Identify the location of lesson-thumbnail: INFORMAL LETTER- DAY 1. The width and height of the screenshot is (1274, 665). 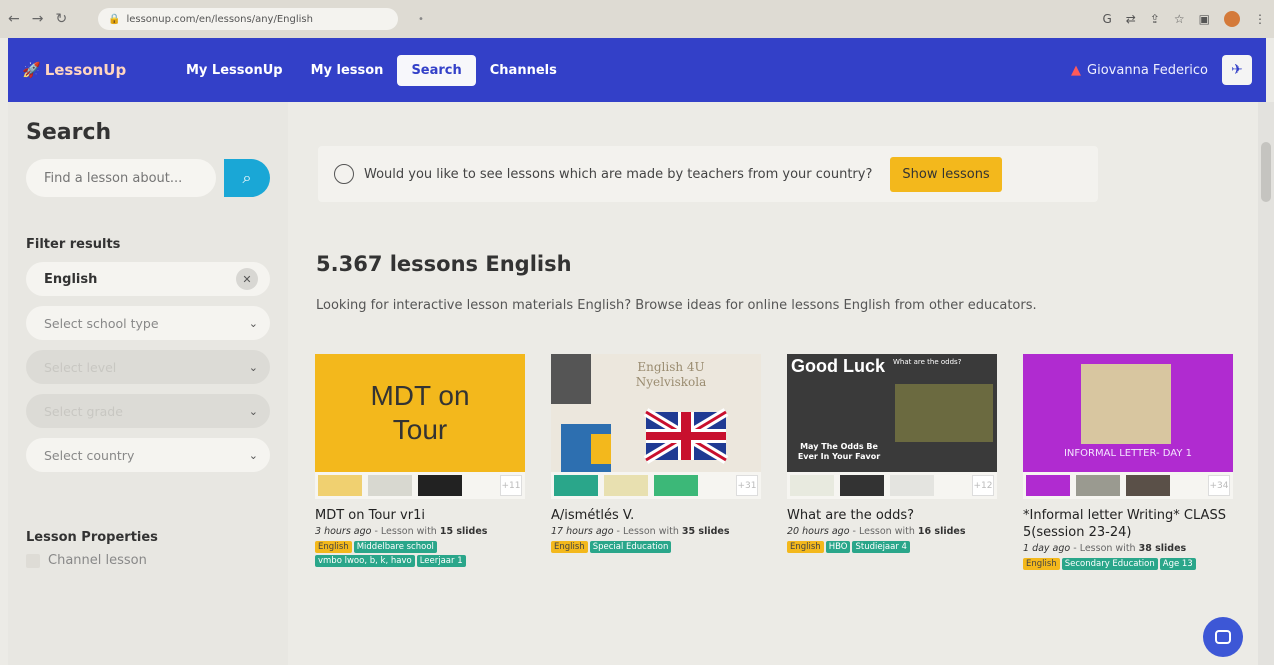
(1128, 413).